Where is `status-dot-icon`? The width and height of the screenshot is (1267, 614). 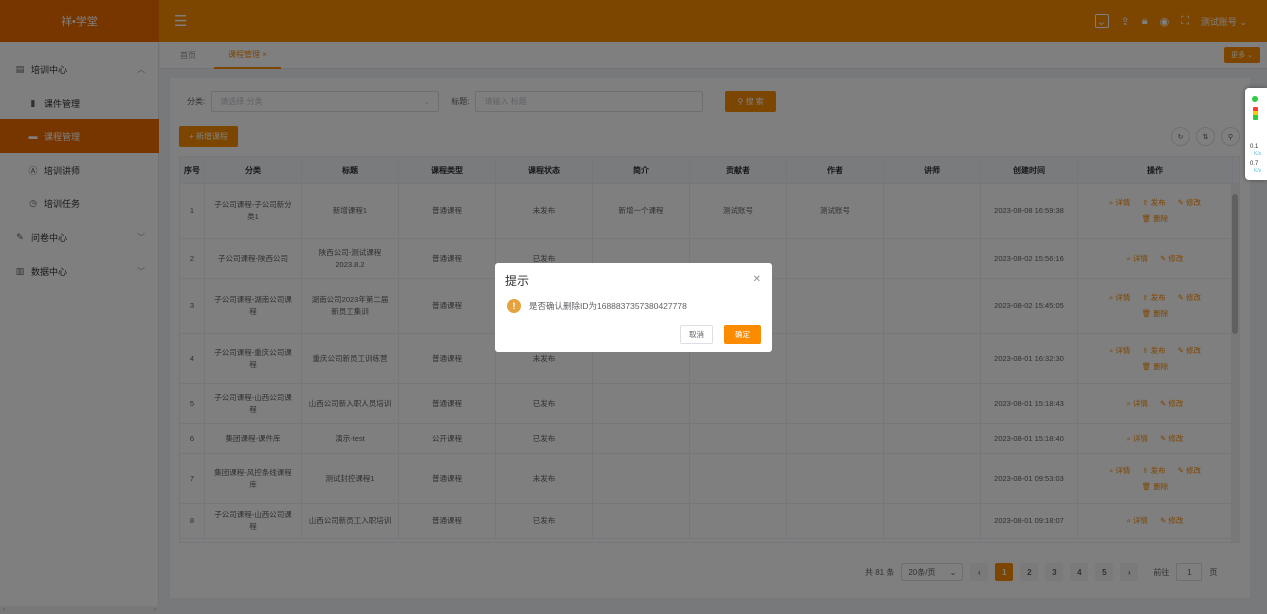 status-dot-icon is located at coordinates (1255, 99).